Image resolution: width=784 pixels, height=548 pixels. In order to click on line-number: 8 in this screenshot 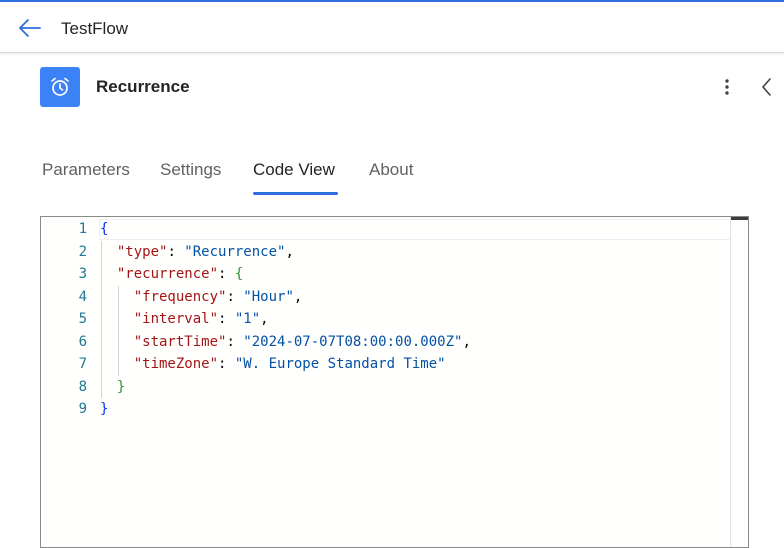, I will do `click(82, 386)`.